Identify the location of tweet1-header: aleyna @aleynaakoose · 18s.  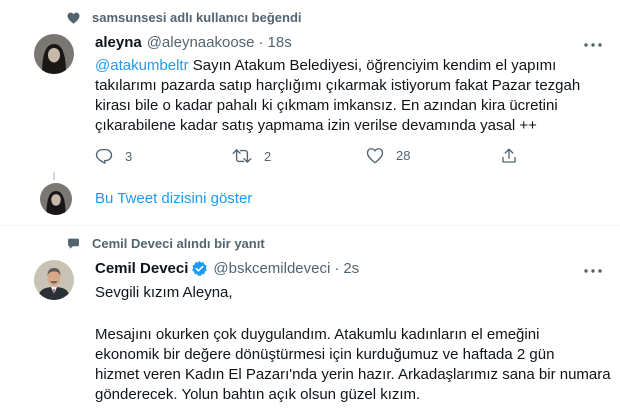
(193, 42).